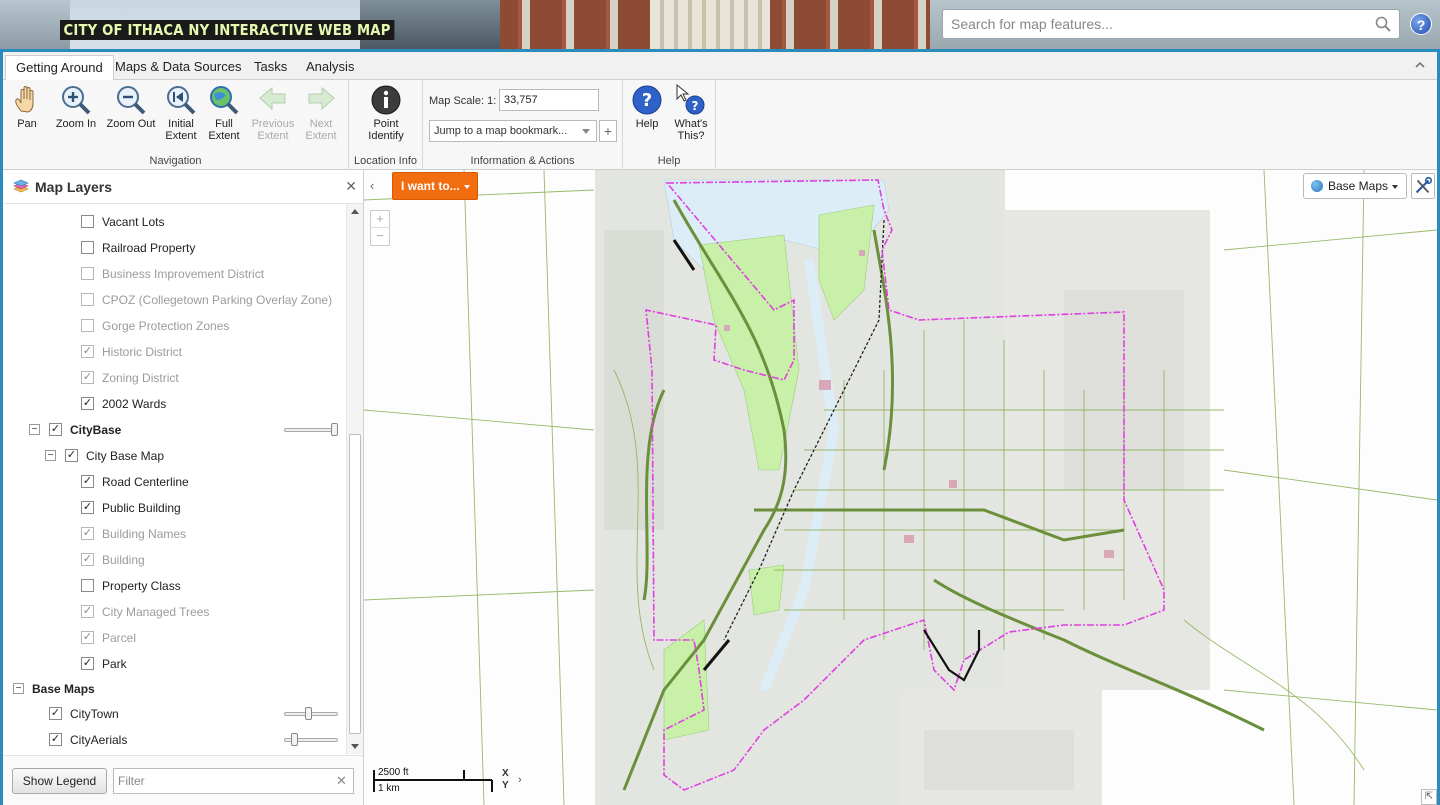 This screenshot has width=1440, height=805. I want to click on tab-getting-around: Getting Around, so click(59, 68).